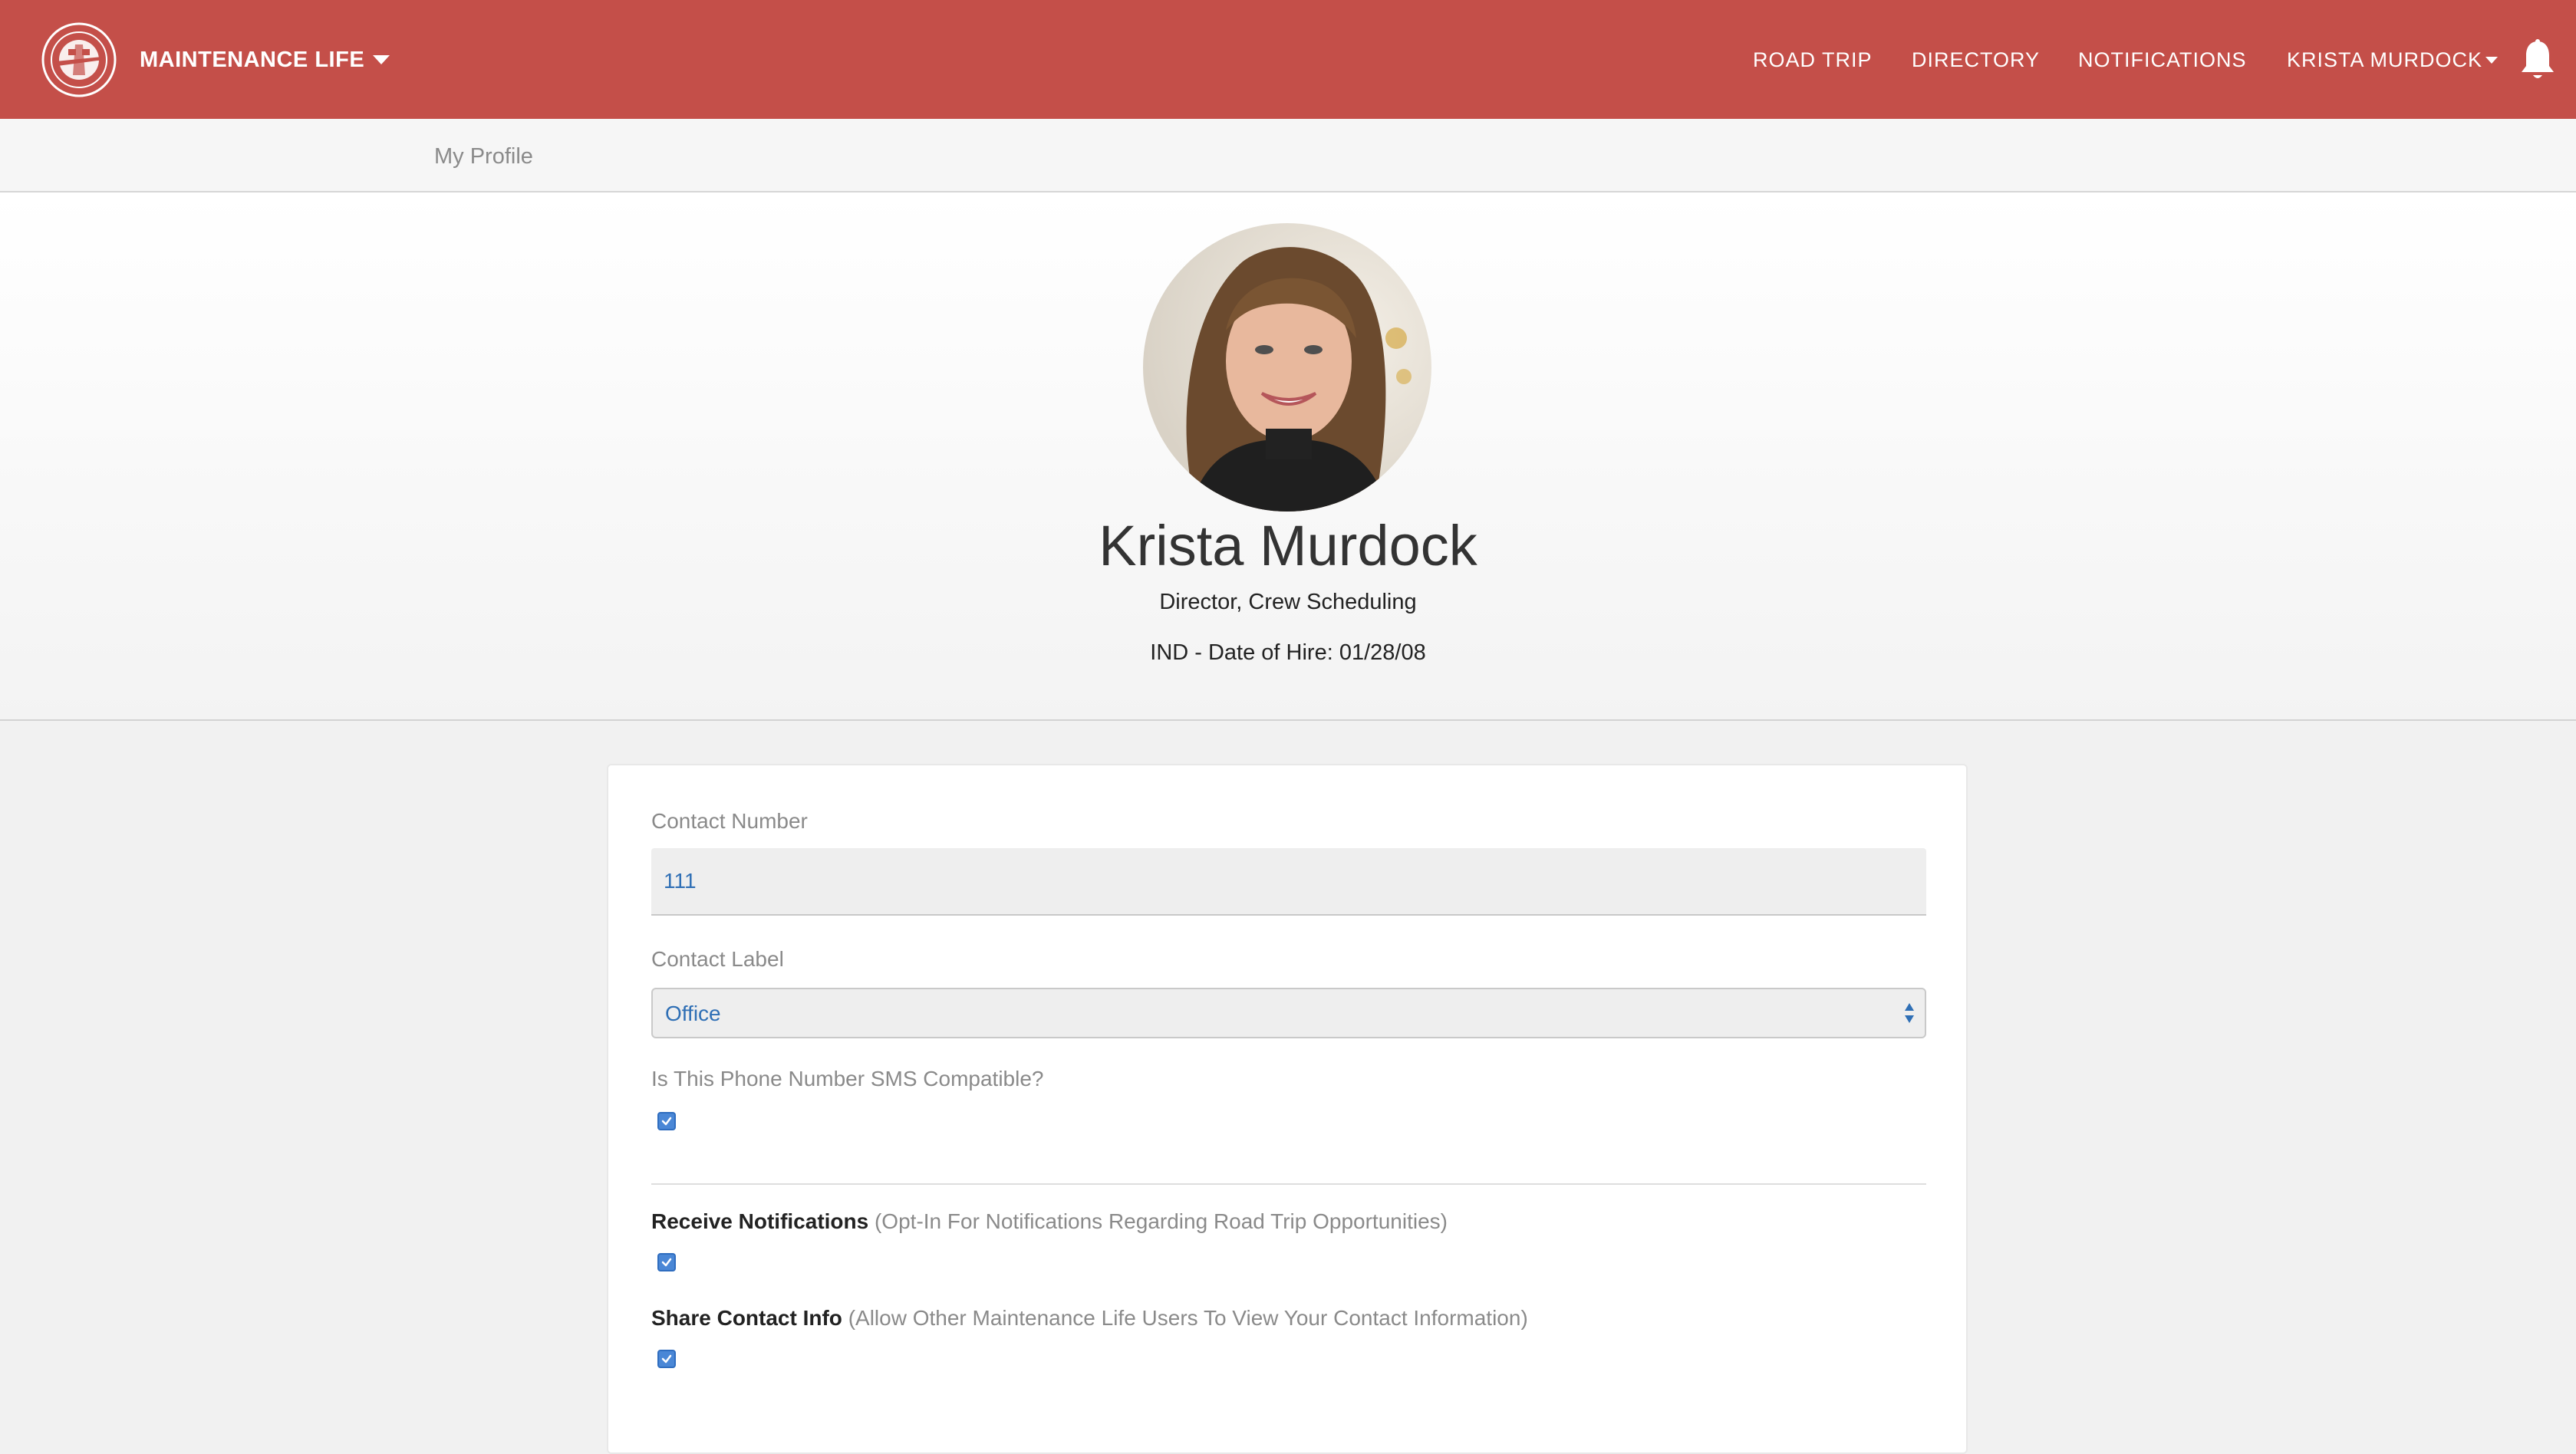 This screenshot has height=1454, width=2576. What do you see at coordinates (483, 156) in the screenshot?
I see `breadcrumb-current: My Profile` at bounding box center [483, 156].